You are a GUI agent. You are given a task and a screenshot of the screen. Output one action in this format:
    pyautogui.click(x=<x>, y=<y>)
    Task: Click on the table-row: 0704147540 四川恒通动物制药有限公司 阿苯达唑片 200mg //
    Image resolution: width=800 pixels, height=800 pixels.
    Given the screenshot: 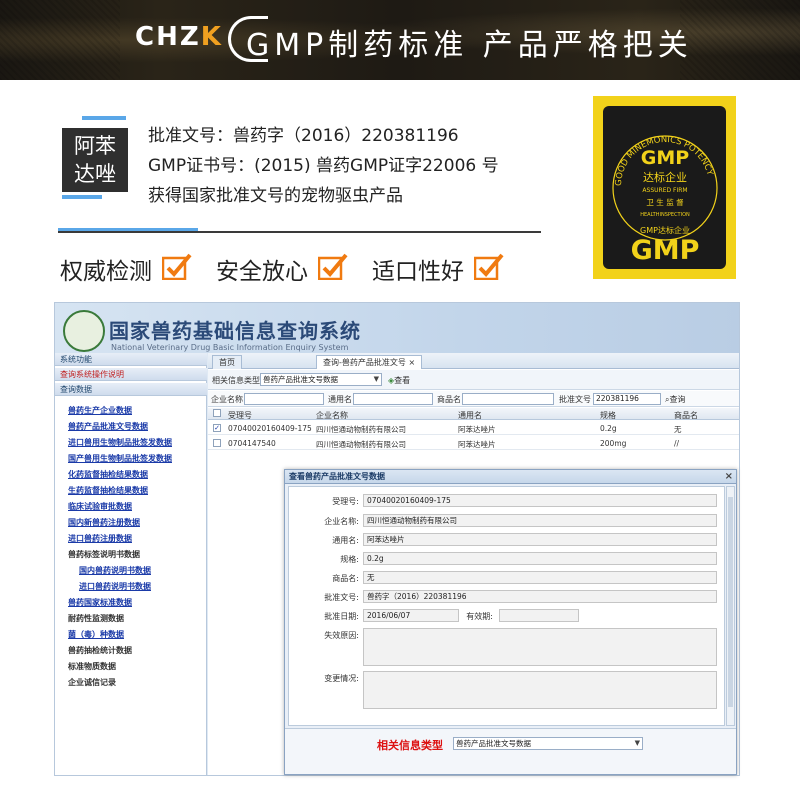 What is the action you would take?
    pyautogui.click(x=473, y=443)
    